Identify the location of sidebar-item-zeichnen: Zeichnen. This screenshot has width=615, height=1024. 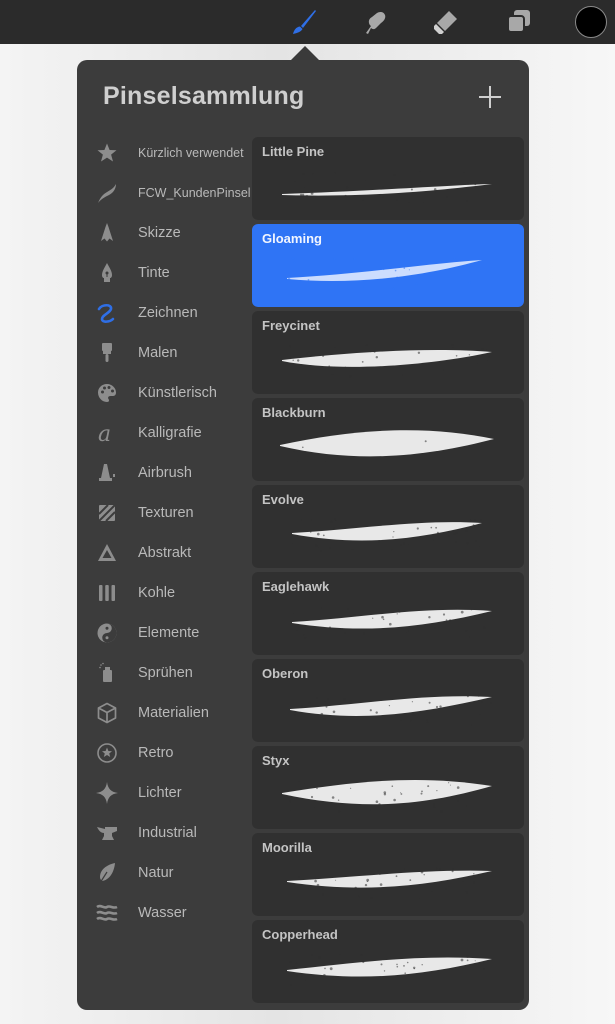
(164, 313).